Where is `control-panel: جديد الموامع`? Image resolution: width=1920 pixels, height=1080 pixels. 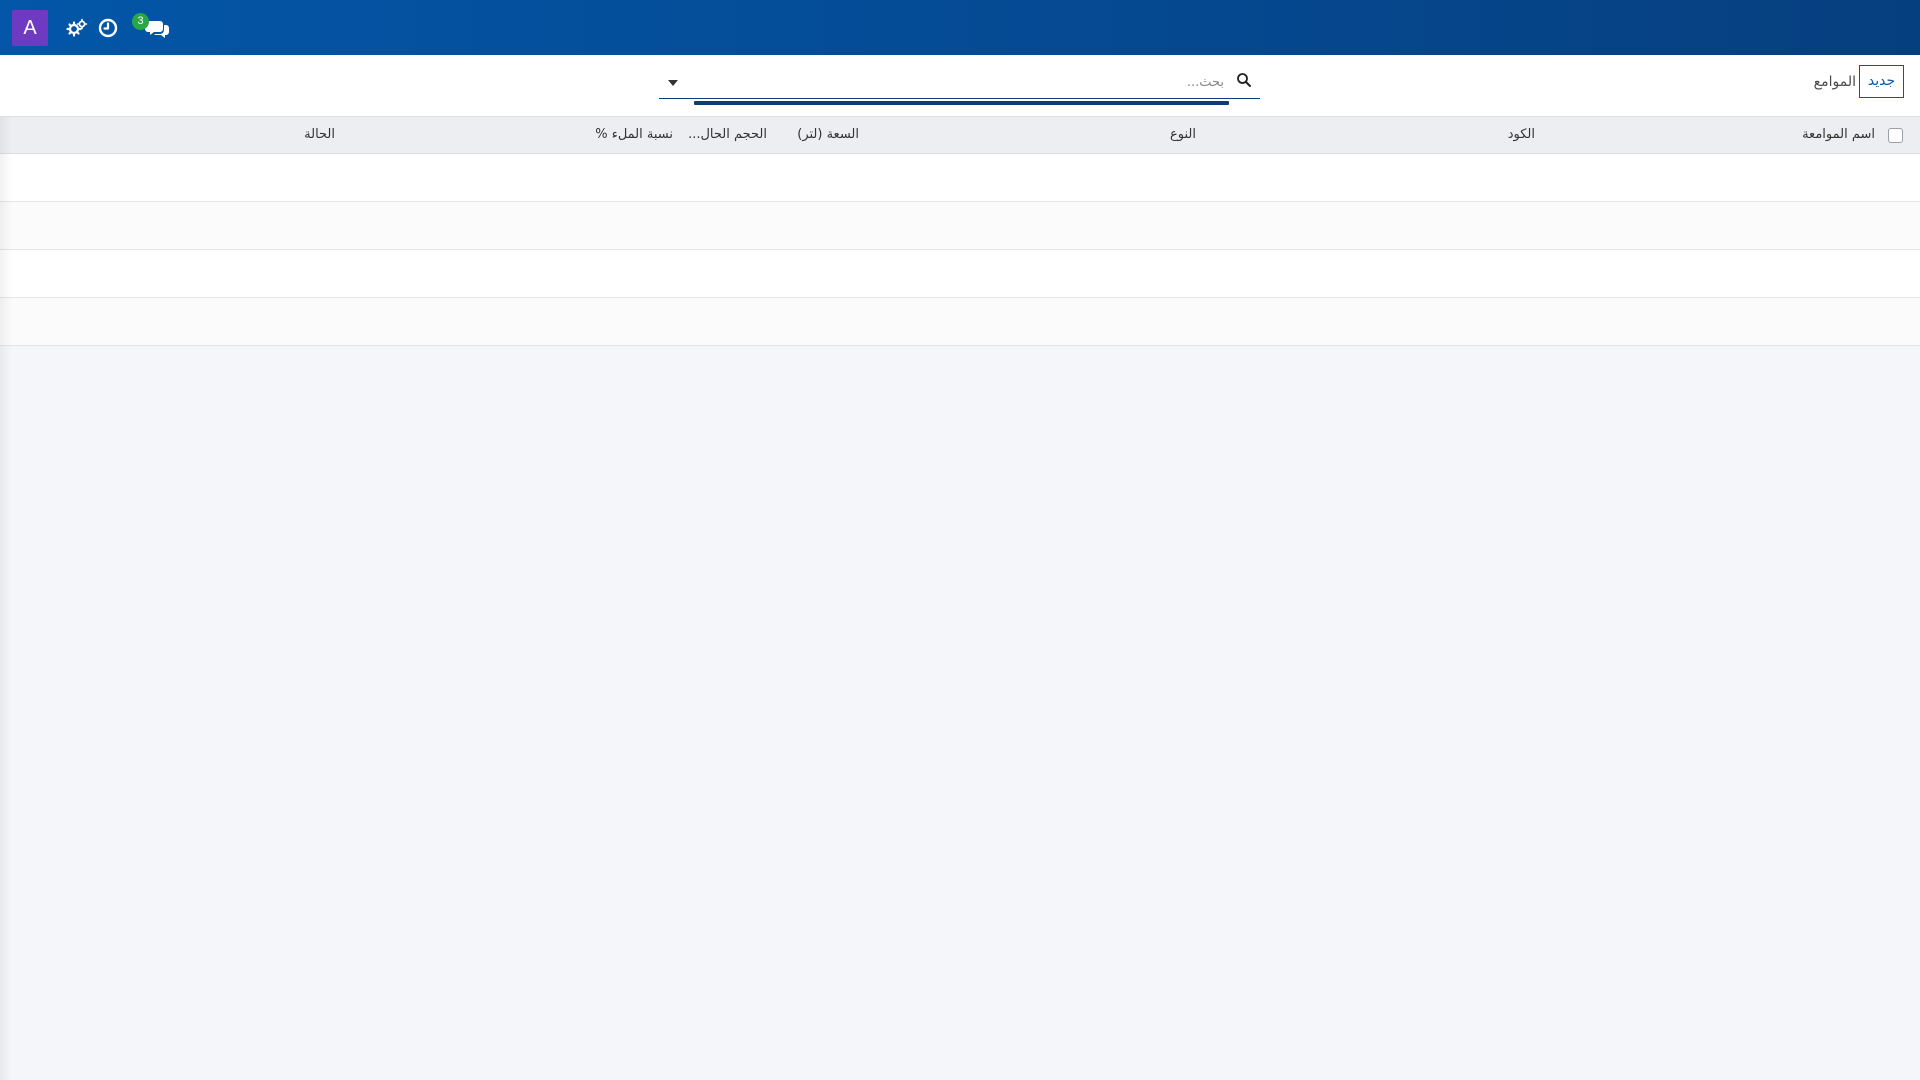
control-panel: جديد الموامع is located at coordinates (960, 86).